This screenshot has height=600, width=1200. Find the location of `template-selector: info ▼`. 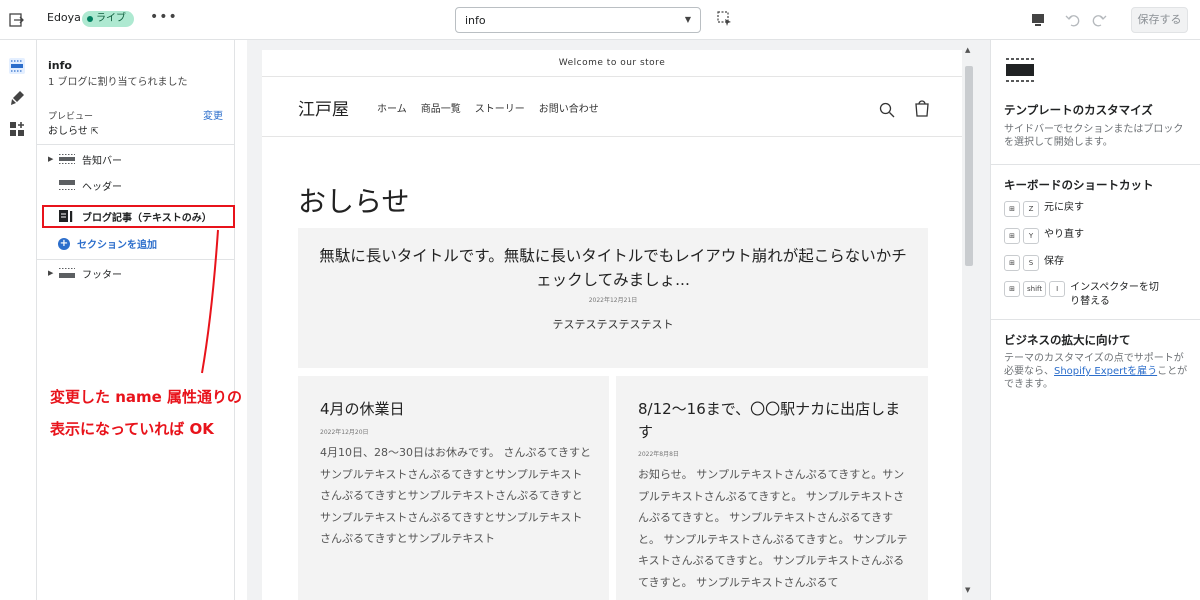

template-selector: info ▼ is located at coordinates (578, 20).